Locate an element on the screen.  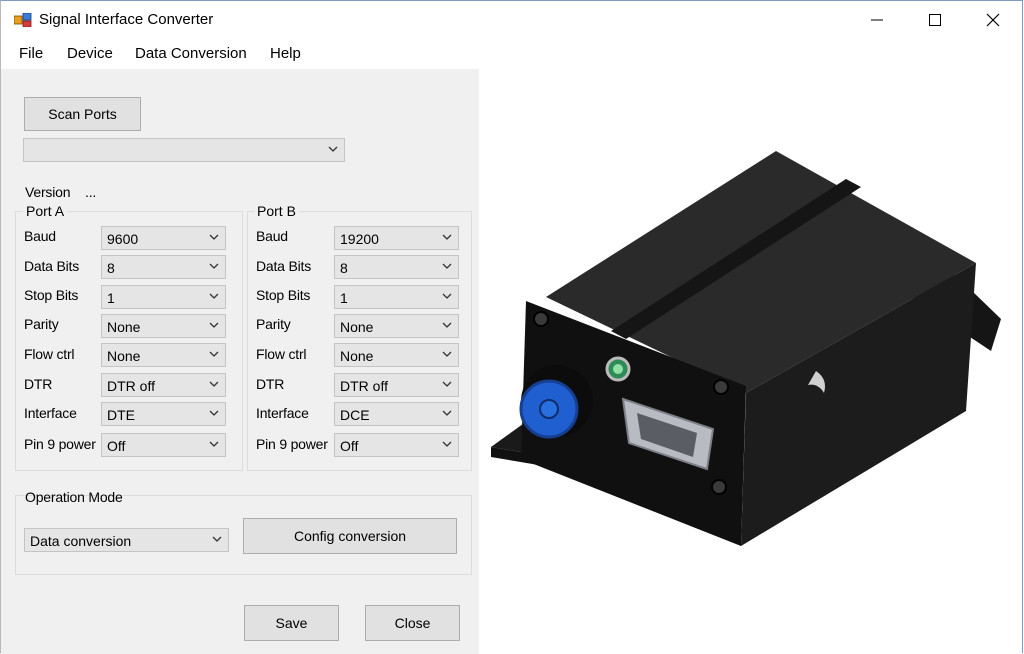
operation-mode-select: Data conversion is located at coordinates (126, 540).